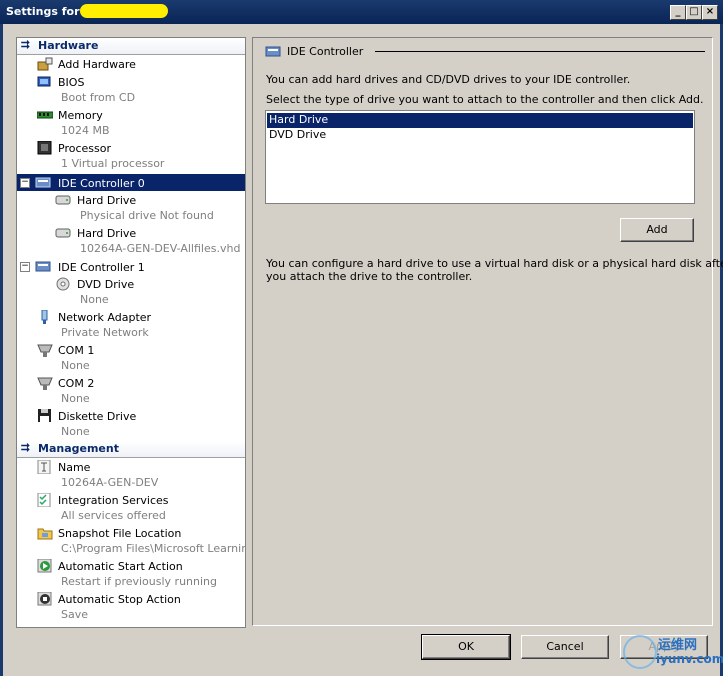 This screenshot has height=676, width=723. I want to click on tree-item-label: Add Hardware, so click(97, 64).